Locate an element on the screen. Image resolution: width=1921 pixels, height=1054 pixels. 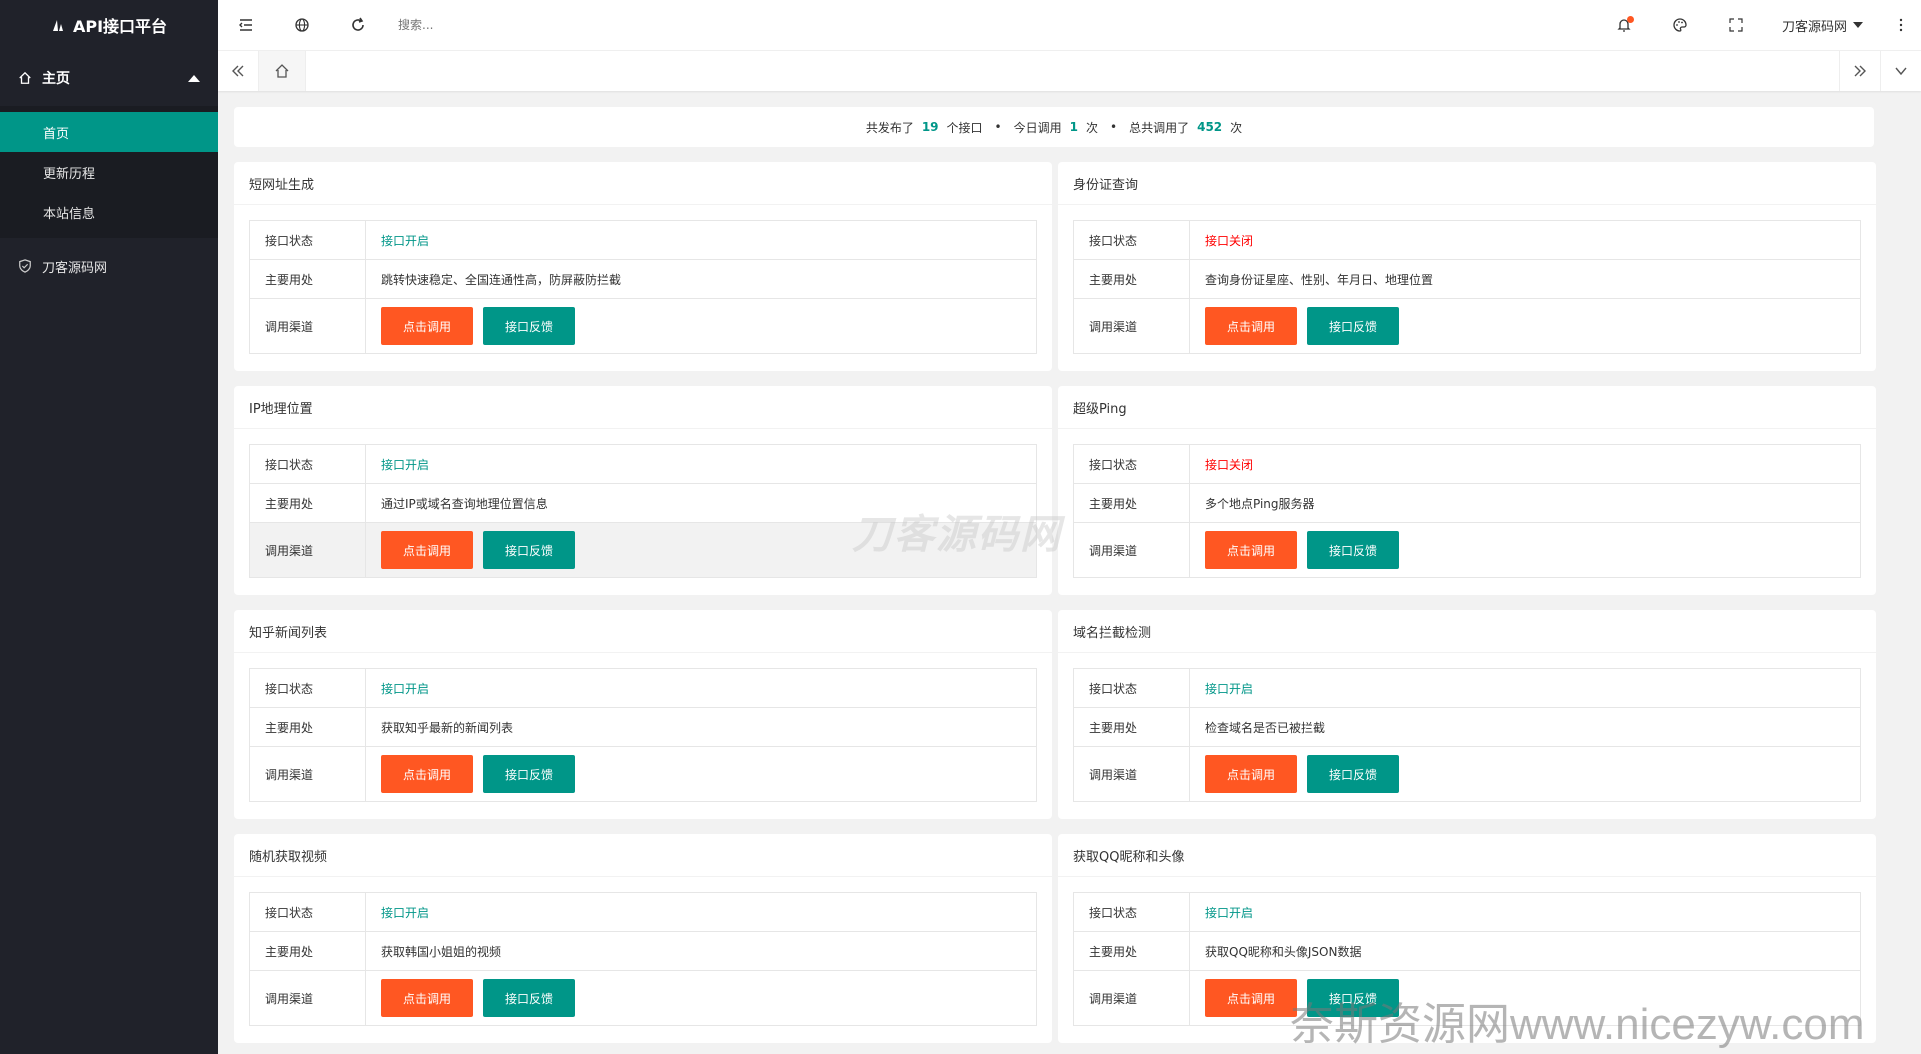
sidebar: API接口平台 主页 首页 更新历程 本站信息 刀客源码网 is located at coordinates (109, 527).